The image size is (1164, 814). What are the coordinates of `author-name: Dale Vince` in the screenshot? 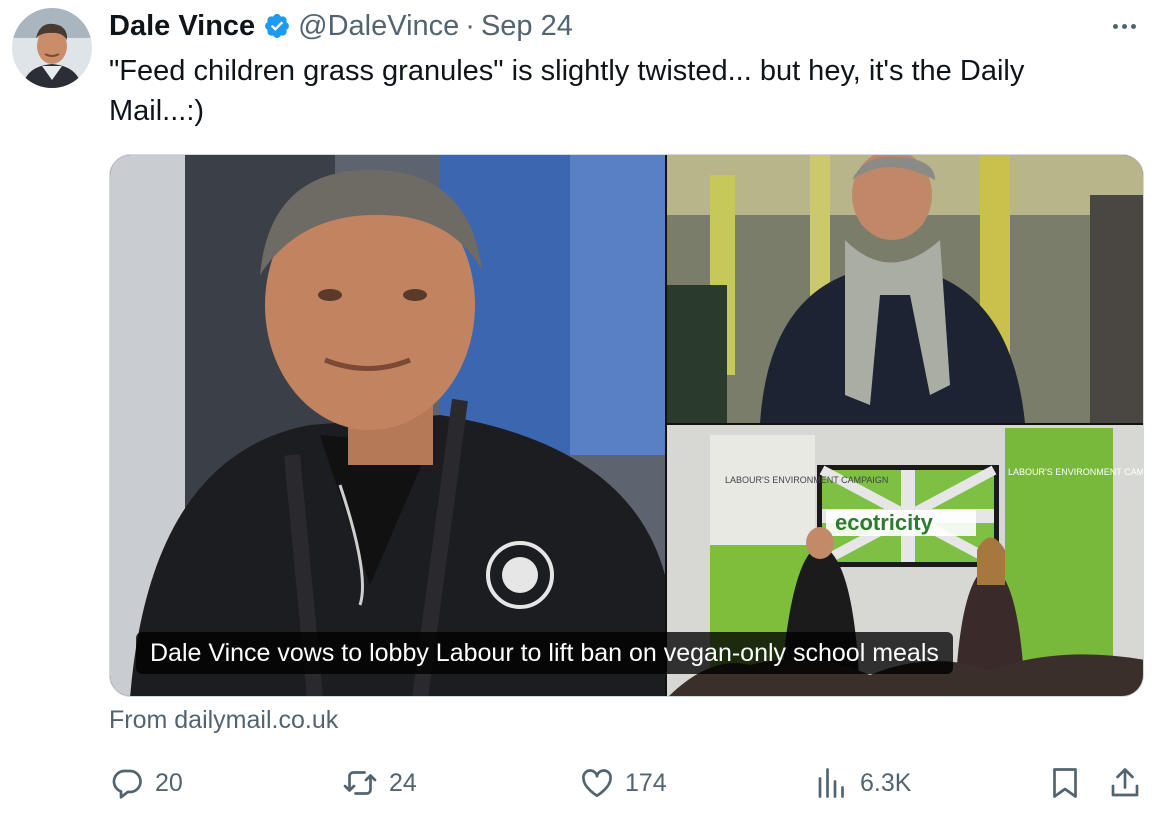 It's located at (182, 26).